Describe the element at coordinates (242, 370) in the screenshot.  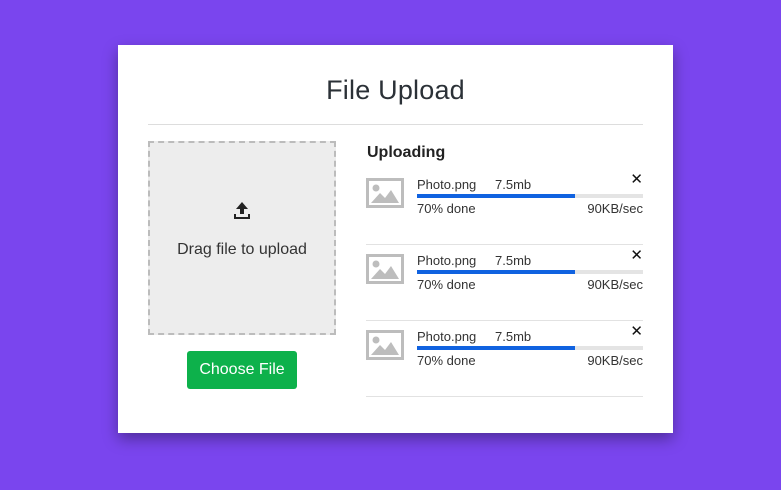
I see `choose-file-button: Choose File` at that location.